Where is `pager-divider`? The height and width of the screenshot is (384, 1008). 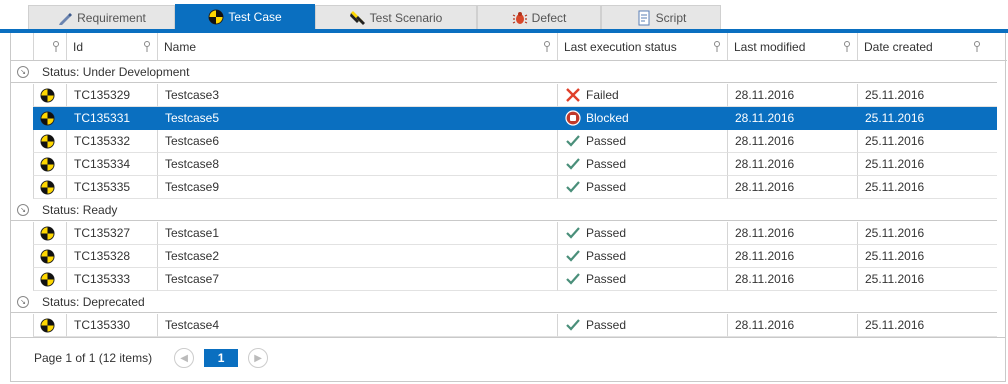 pager-divider is located at coordinates (508, 337).